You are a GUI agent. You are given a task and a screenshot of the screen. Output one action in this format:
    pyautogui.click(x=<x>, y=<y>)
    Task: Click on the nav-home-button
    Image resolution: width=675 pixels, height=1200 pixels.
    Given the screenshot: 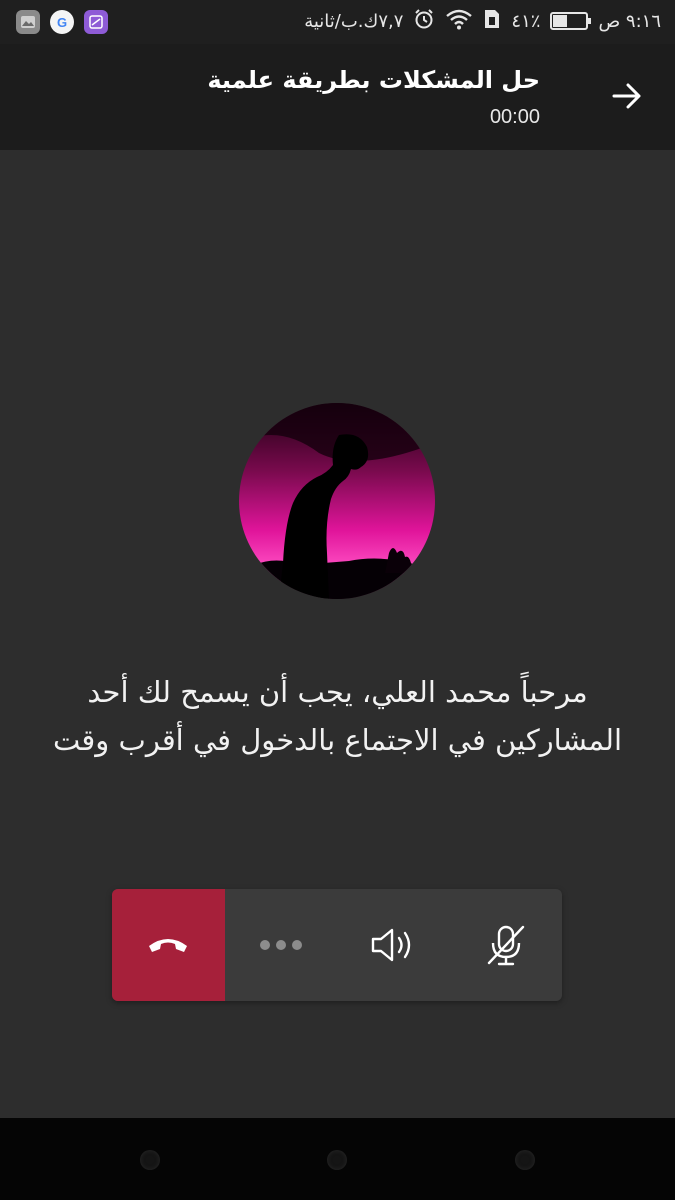 What is the action you would take?
    pyautogui.click(x=337, y=1160)
    